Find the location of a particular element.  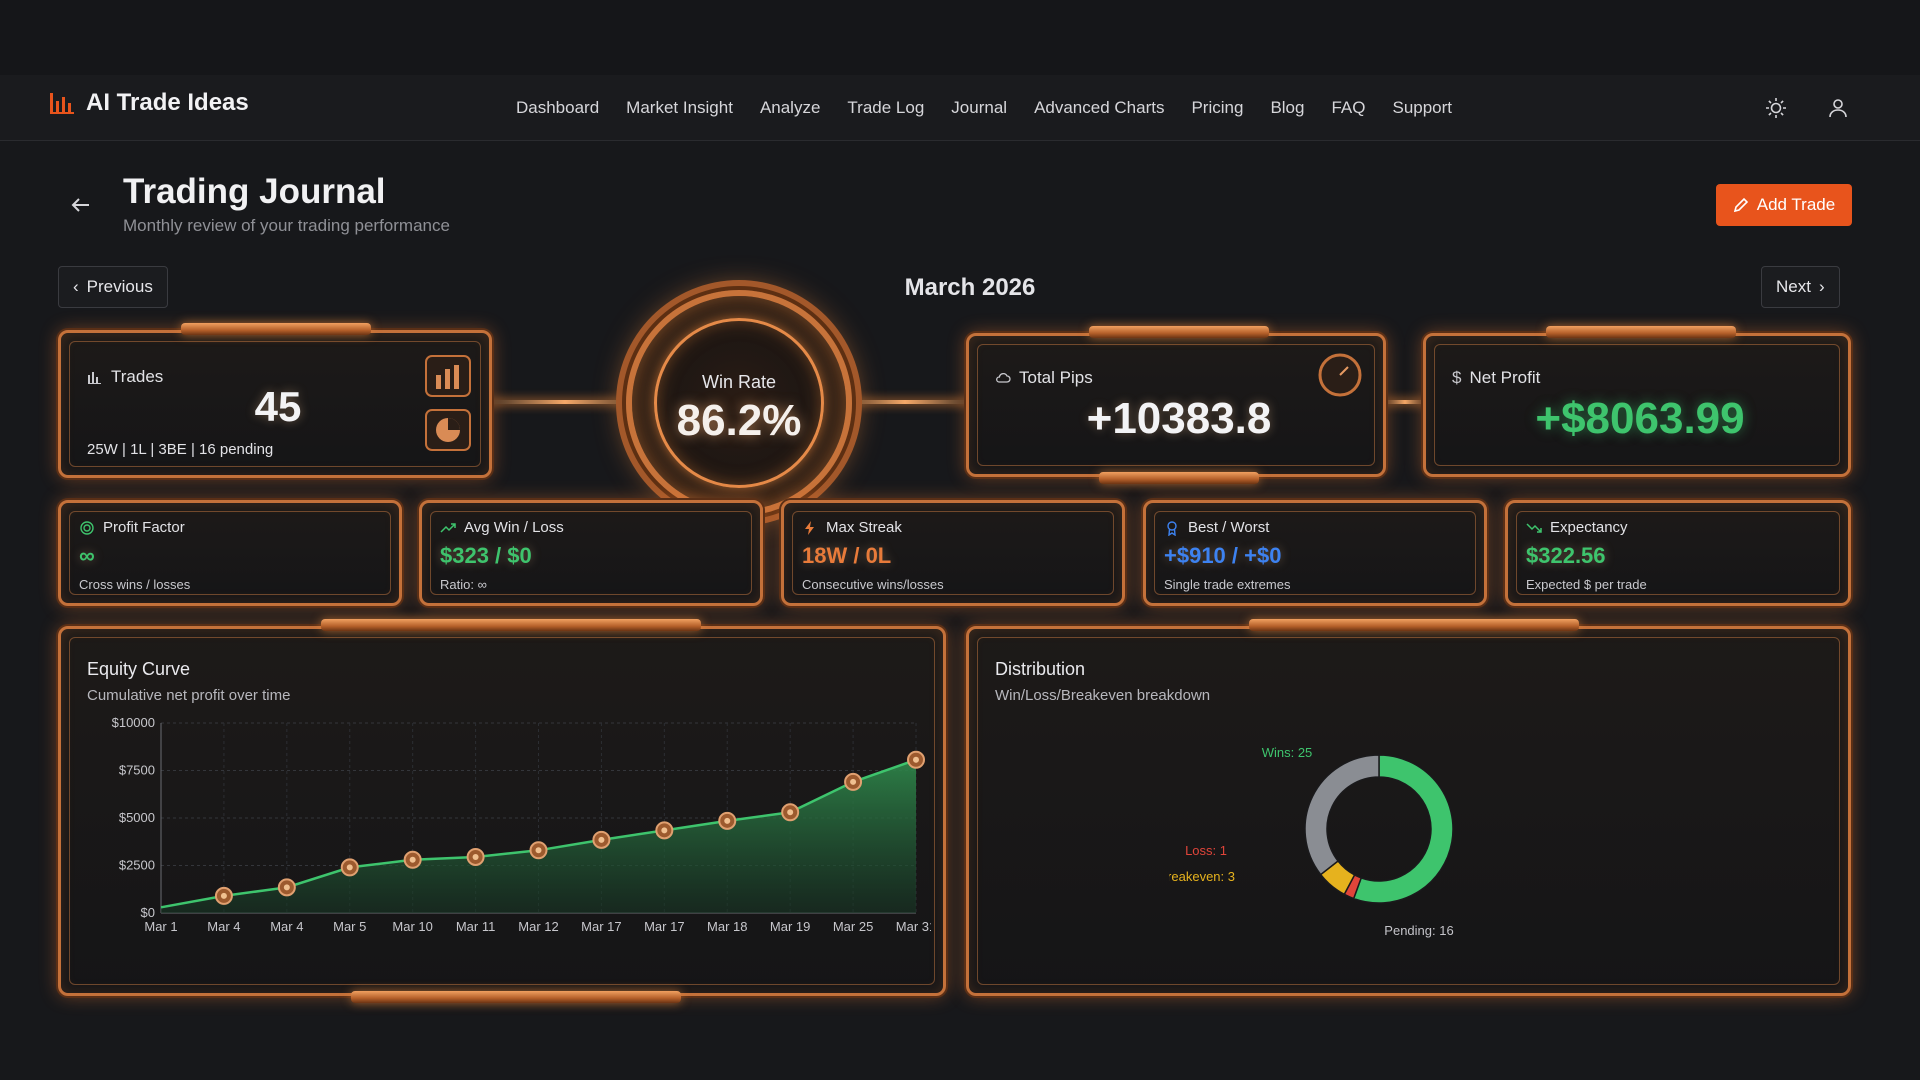

add-trade-label: Add Trade is located at coordinates (1796, 204).